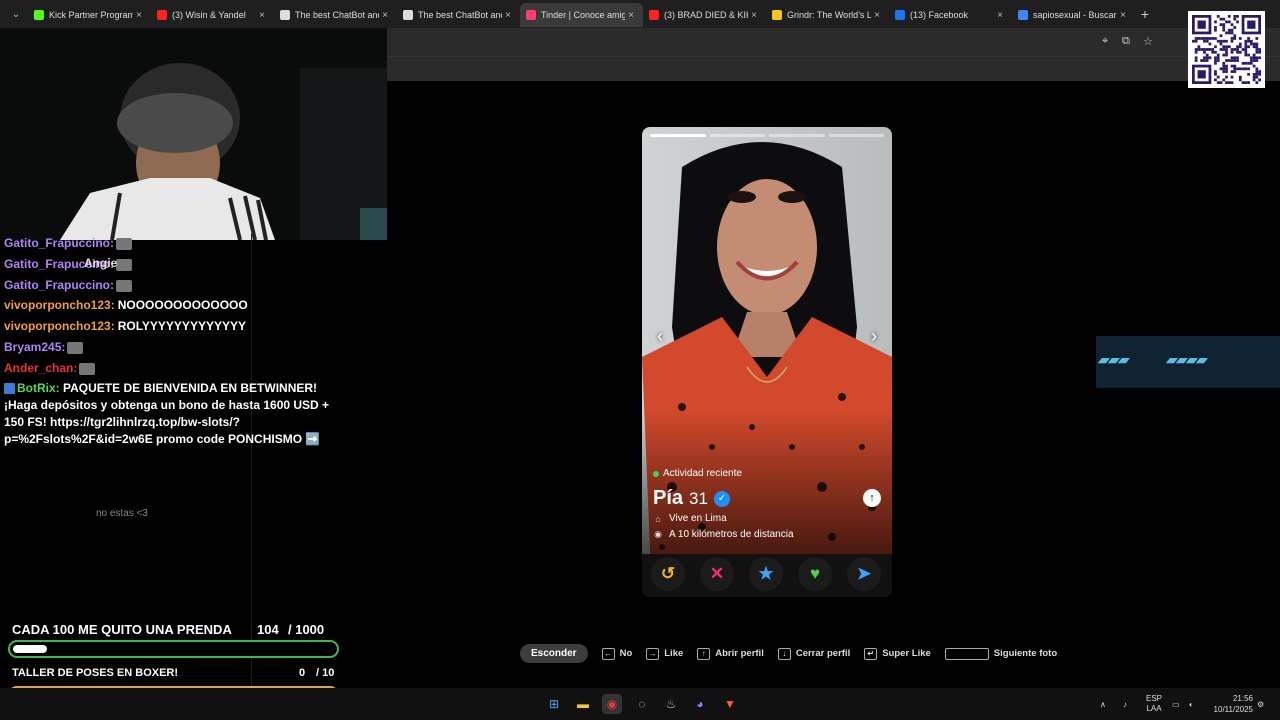  Describe the element at coordinates (731, 534) in the screenshot. I see `distance-text: A 10 kilómetros de distancia` at that location.